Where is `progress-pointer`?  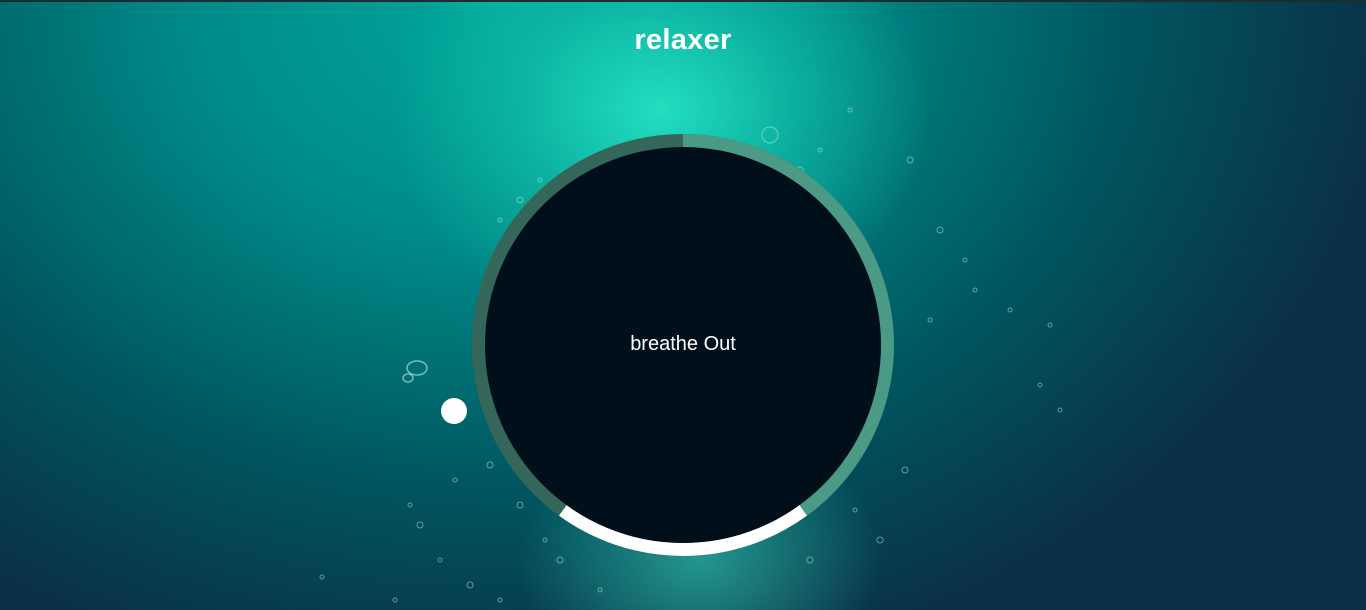 progress-pointer is located at coordinates (454, 411).